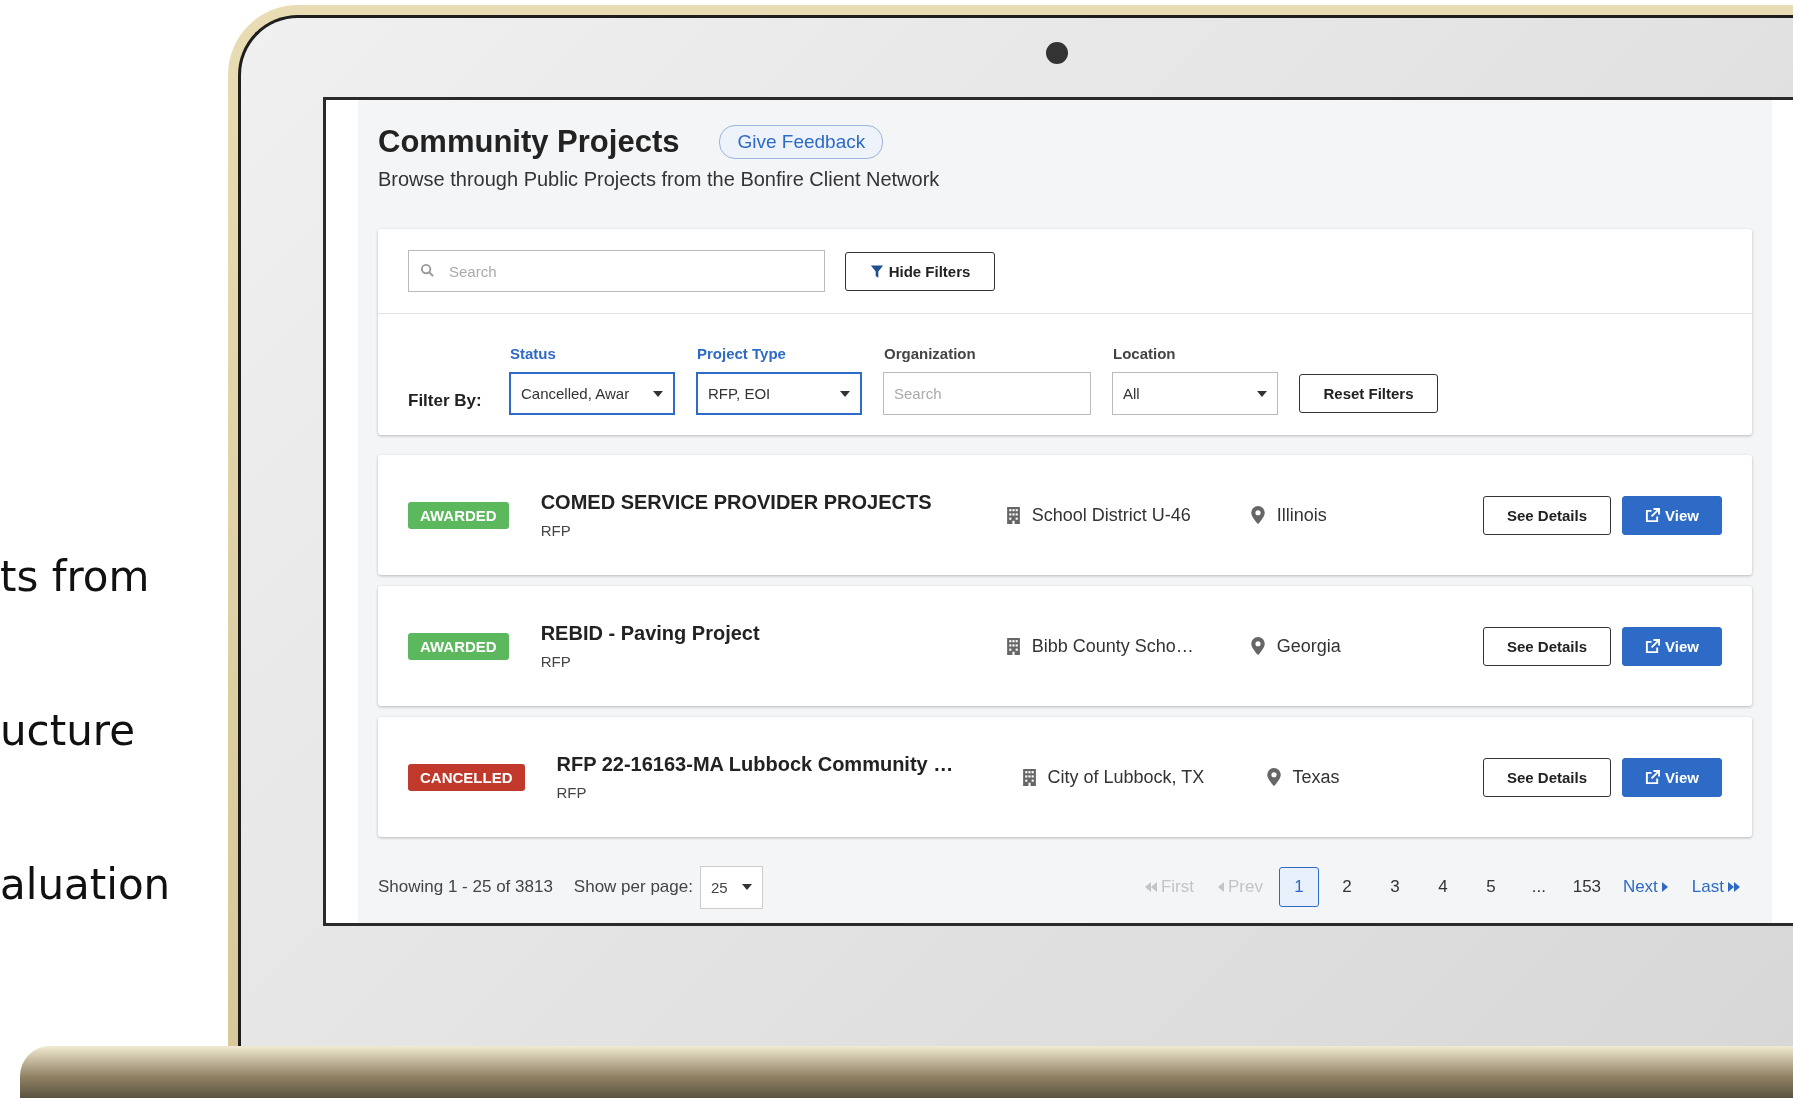  Describe the element at coordinates (1442, 887) in the screenshot. I see `page-link: 4` at that location.